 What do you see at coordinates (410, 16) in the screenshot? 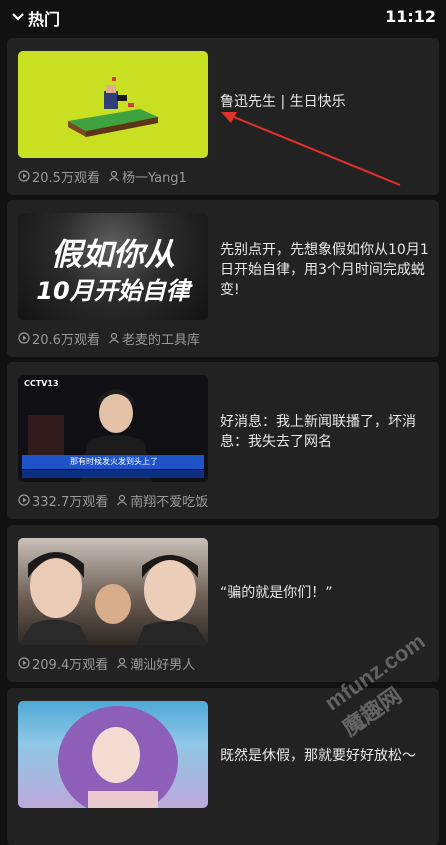
I see `clock: 11:12` at bounding box center [410, 16].